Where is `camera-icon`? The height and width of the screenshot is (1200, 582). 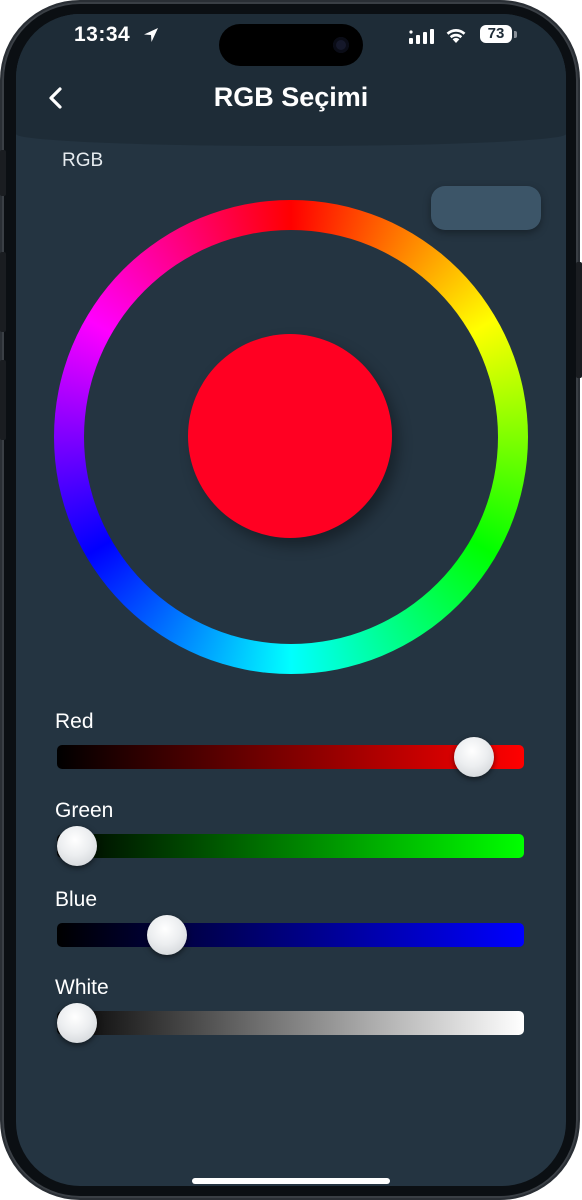
camera-icon is located at coordinates (341, 45).